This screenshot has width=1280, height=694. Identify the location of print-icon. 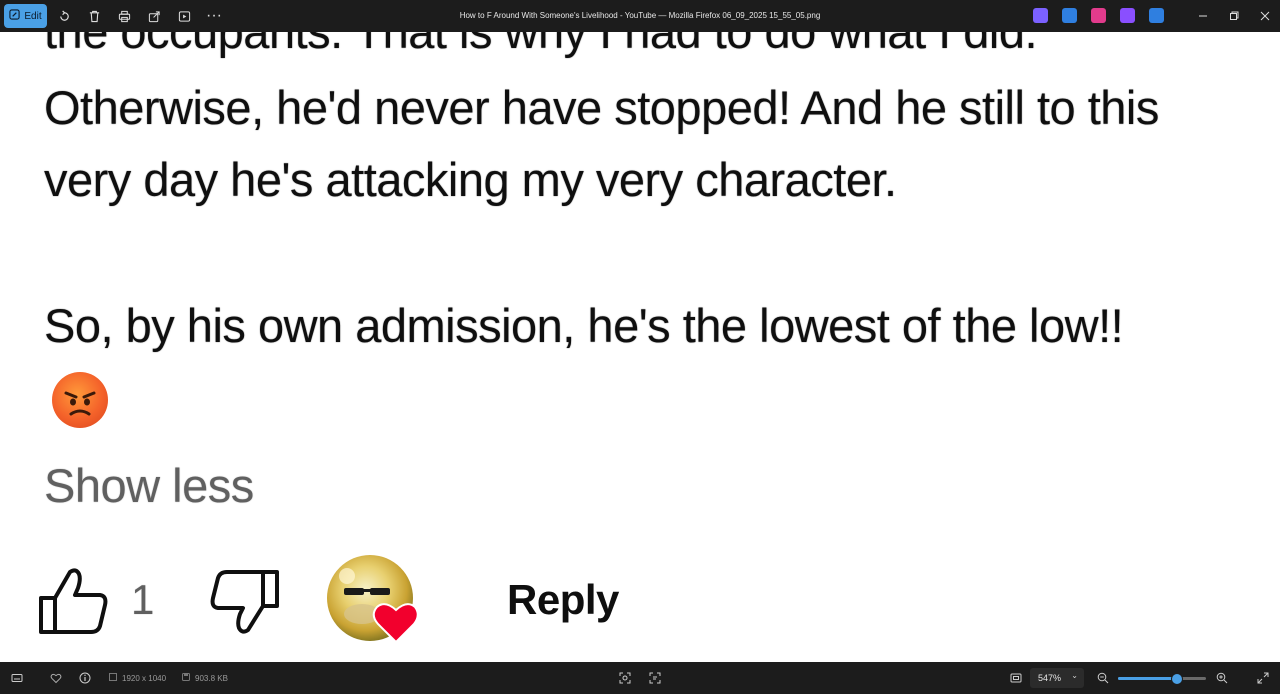
(124, 16).